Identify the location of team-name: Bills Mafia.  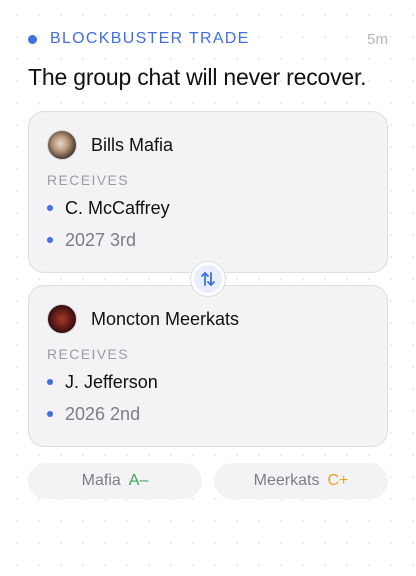
(132, 145).